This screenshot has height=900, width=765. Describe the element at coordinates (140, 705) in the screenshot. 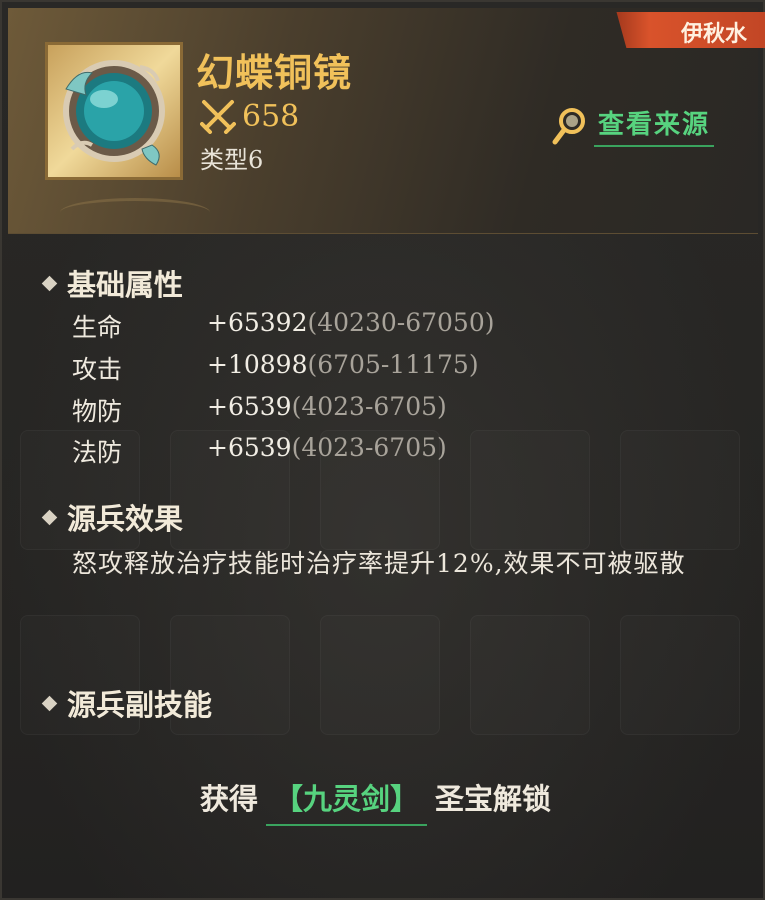

I see `section-title: 源兵副技能` at that location.